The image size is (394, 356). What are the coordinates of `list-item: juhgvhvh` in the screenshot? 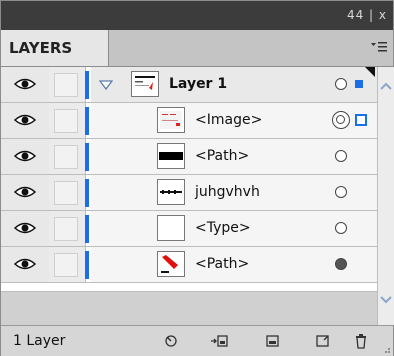 It's located at (189, 193).